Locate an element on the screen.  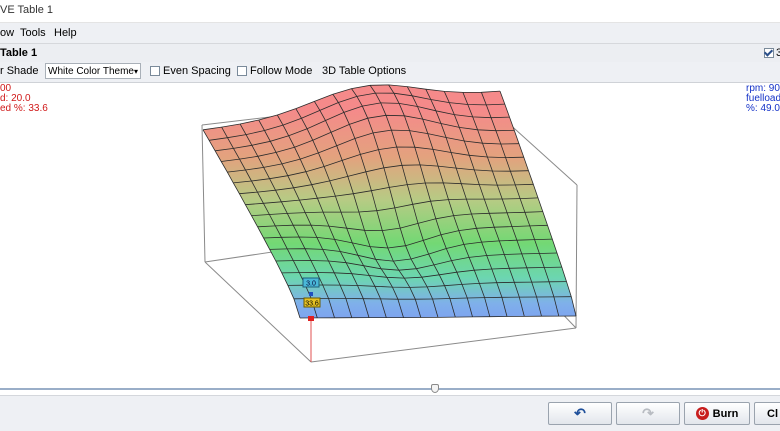
color-theme-select: White Color Theme ▾ is located at coordinates (93, 71).